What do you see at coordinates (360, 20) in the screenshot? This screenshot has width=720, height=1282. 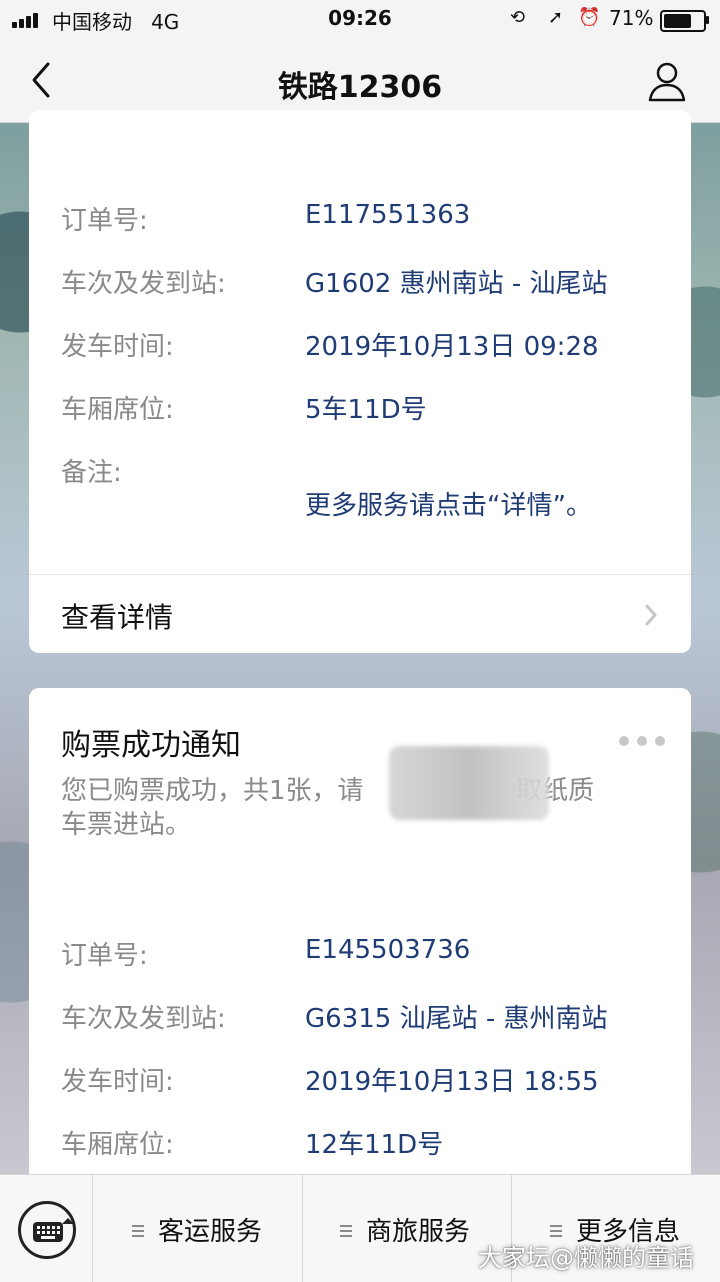 I see `status-bar: 中国移动 4G 09:26 ⟲ ➚ ⏰ 71%` at bounding box center [360, 20].